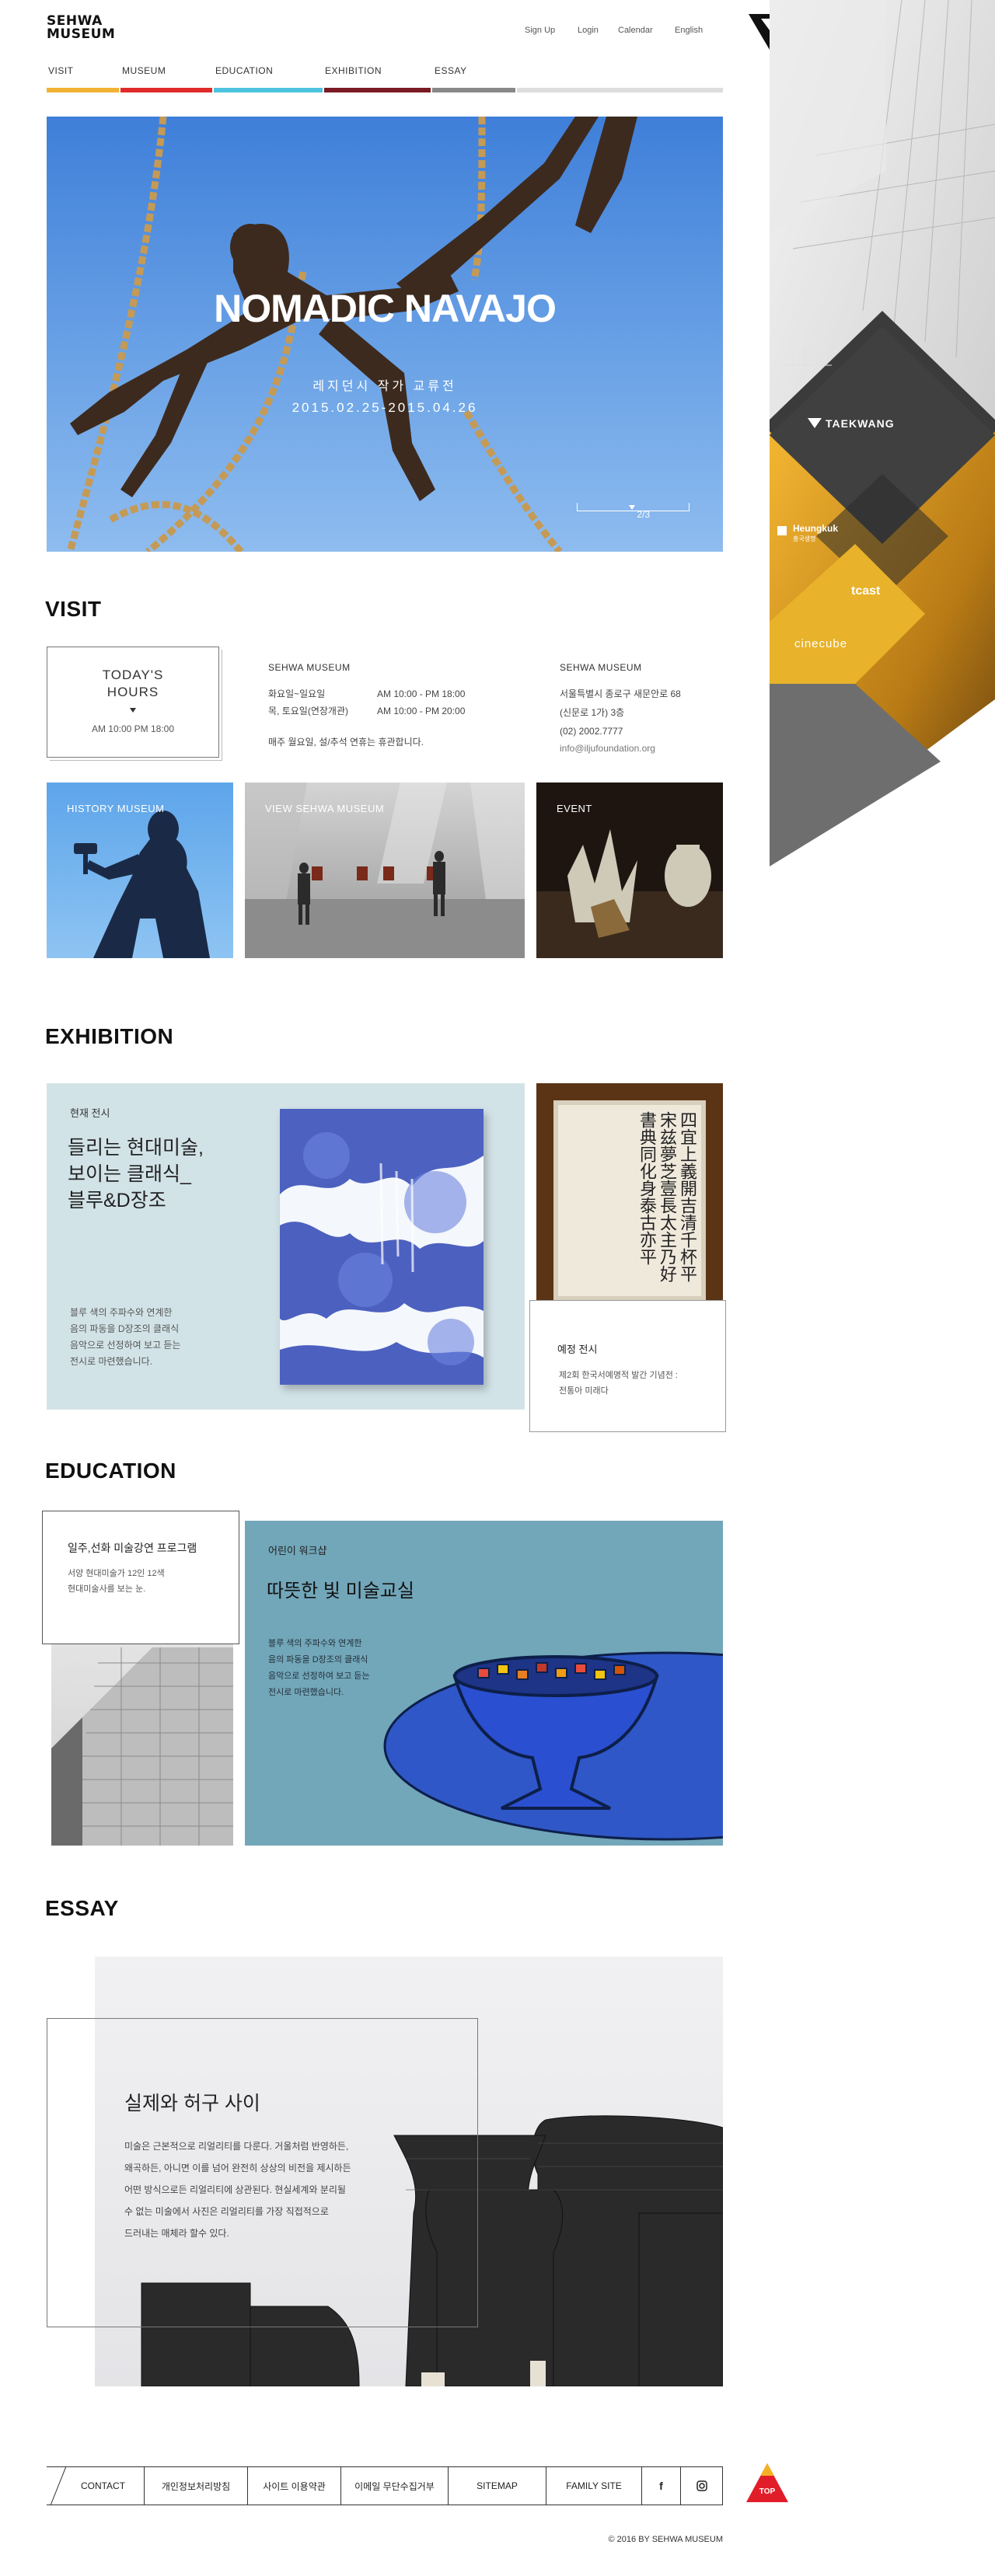 The width and height of the screenshot is (995, 2576). What do you see at coordinates (473, 90) in the screenshot?
I see `nav-bar-essay` at bounding box center [473, 90].